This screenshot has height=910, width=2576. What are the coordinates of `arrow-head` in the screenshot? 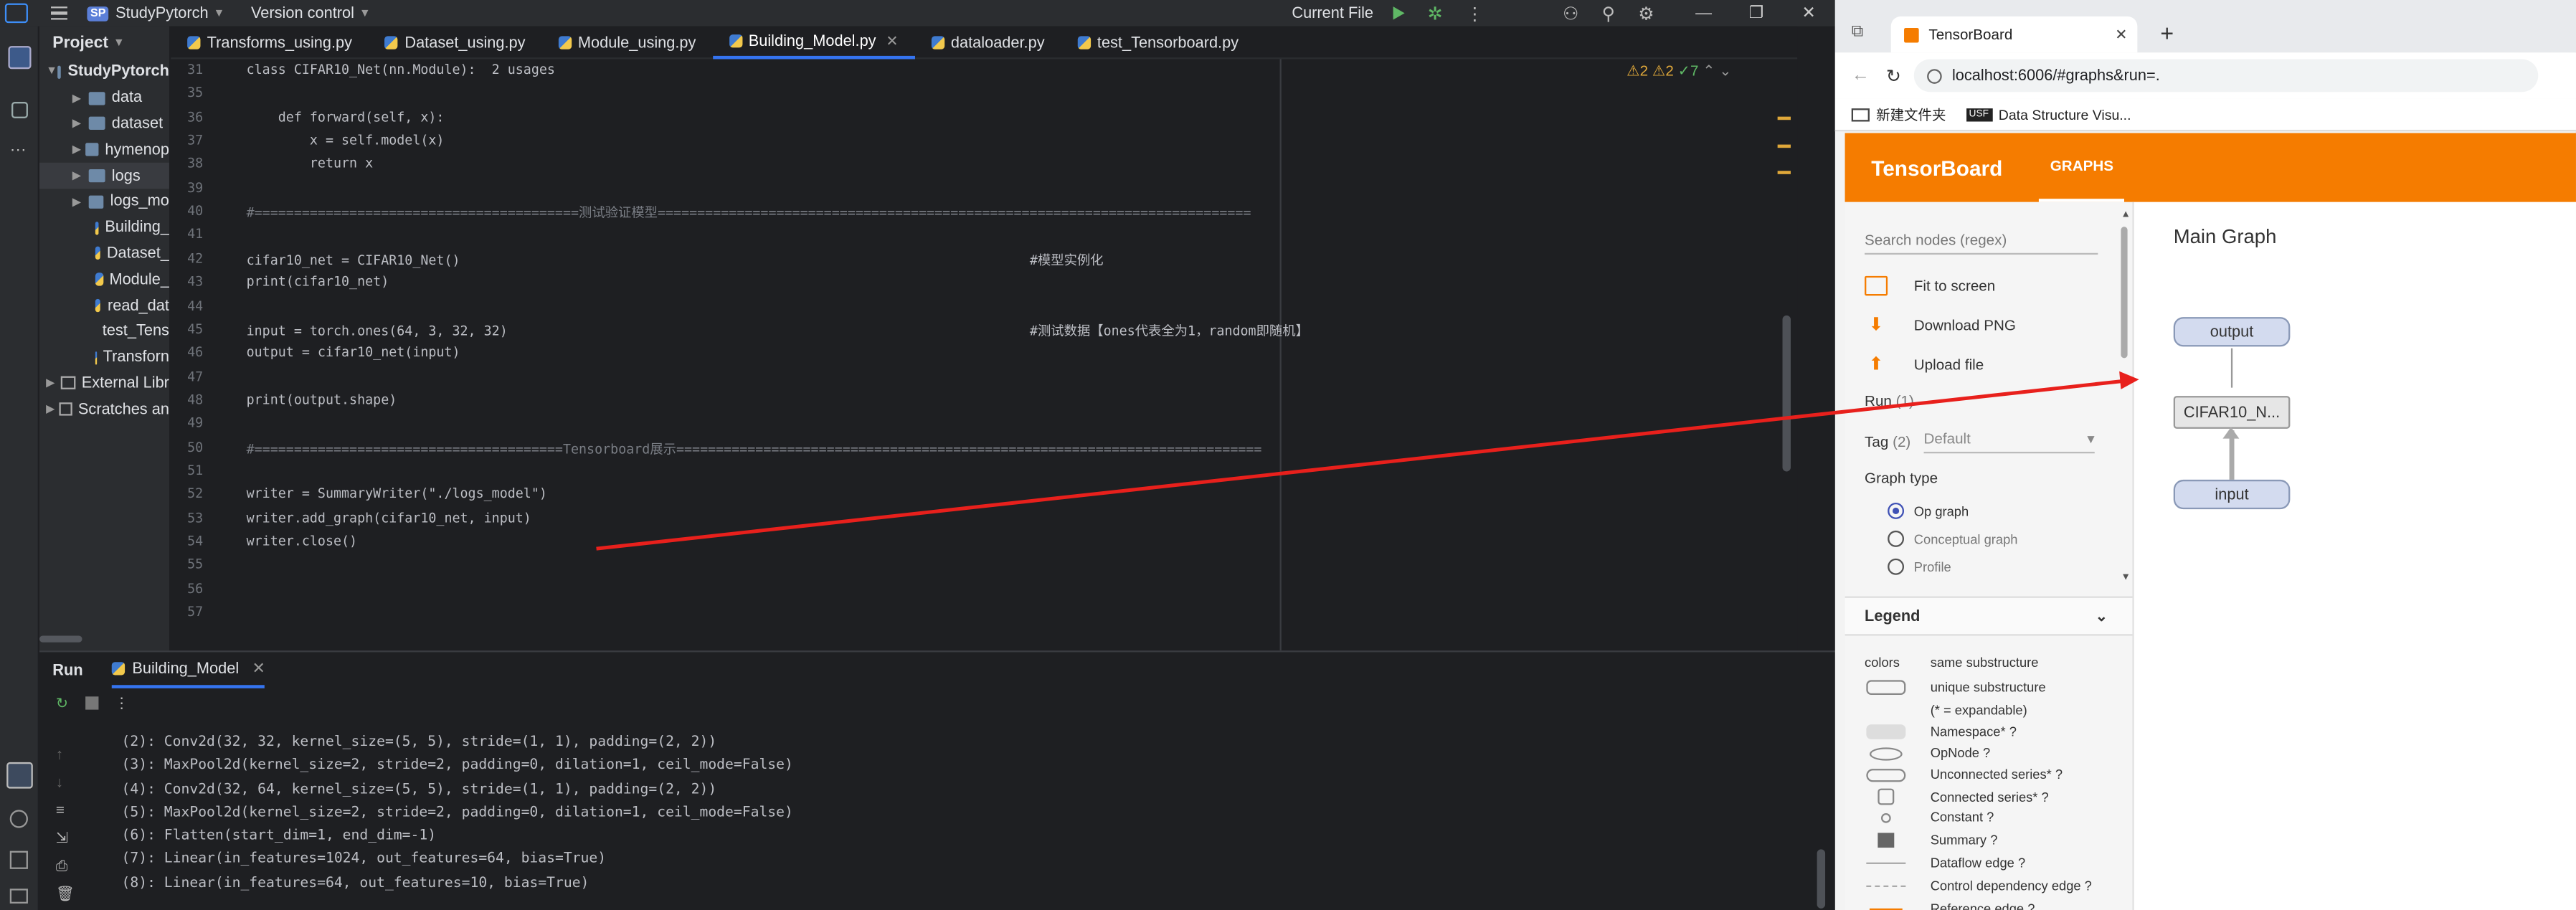 It's located at (2129, 380).